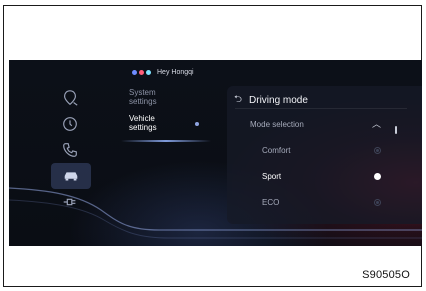  I want to click on menu-item-system-settings: System settings, so click(159, 97).